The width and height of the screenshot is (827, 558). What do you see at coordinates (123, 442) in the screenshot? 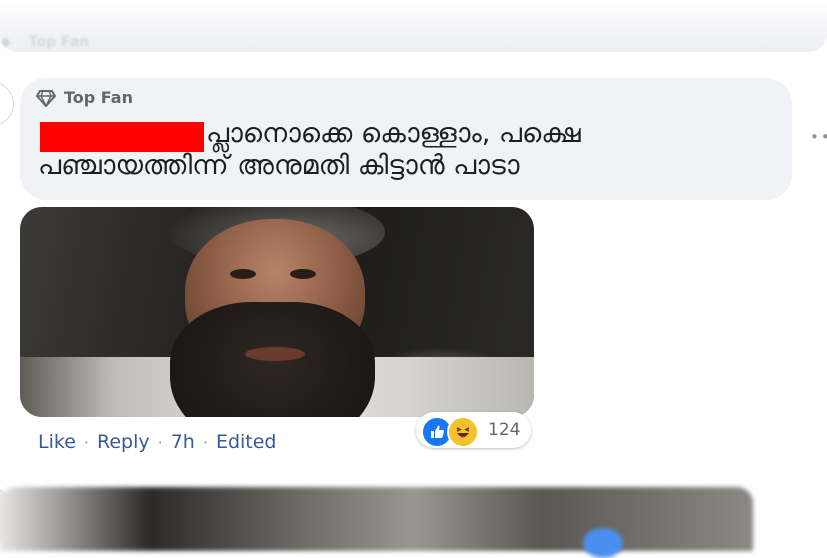
I see `reply-link: Reply` at bounding box center [123, 442].